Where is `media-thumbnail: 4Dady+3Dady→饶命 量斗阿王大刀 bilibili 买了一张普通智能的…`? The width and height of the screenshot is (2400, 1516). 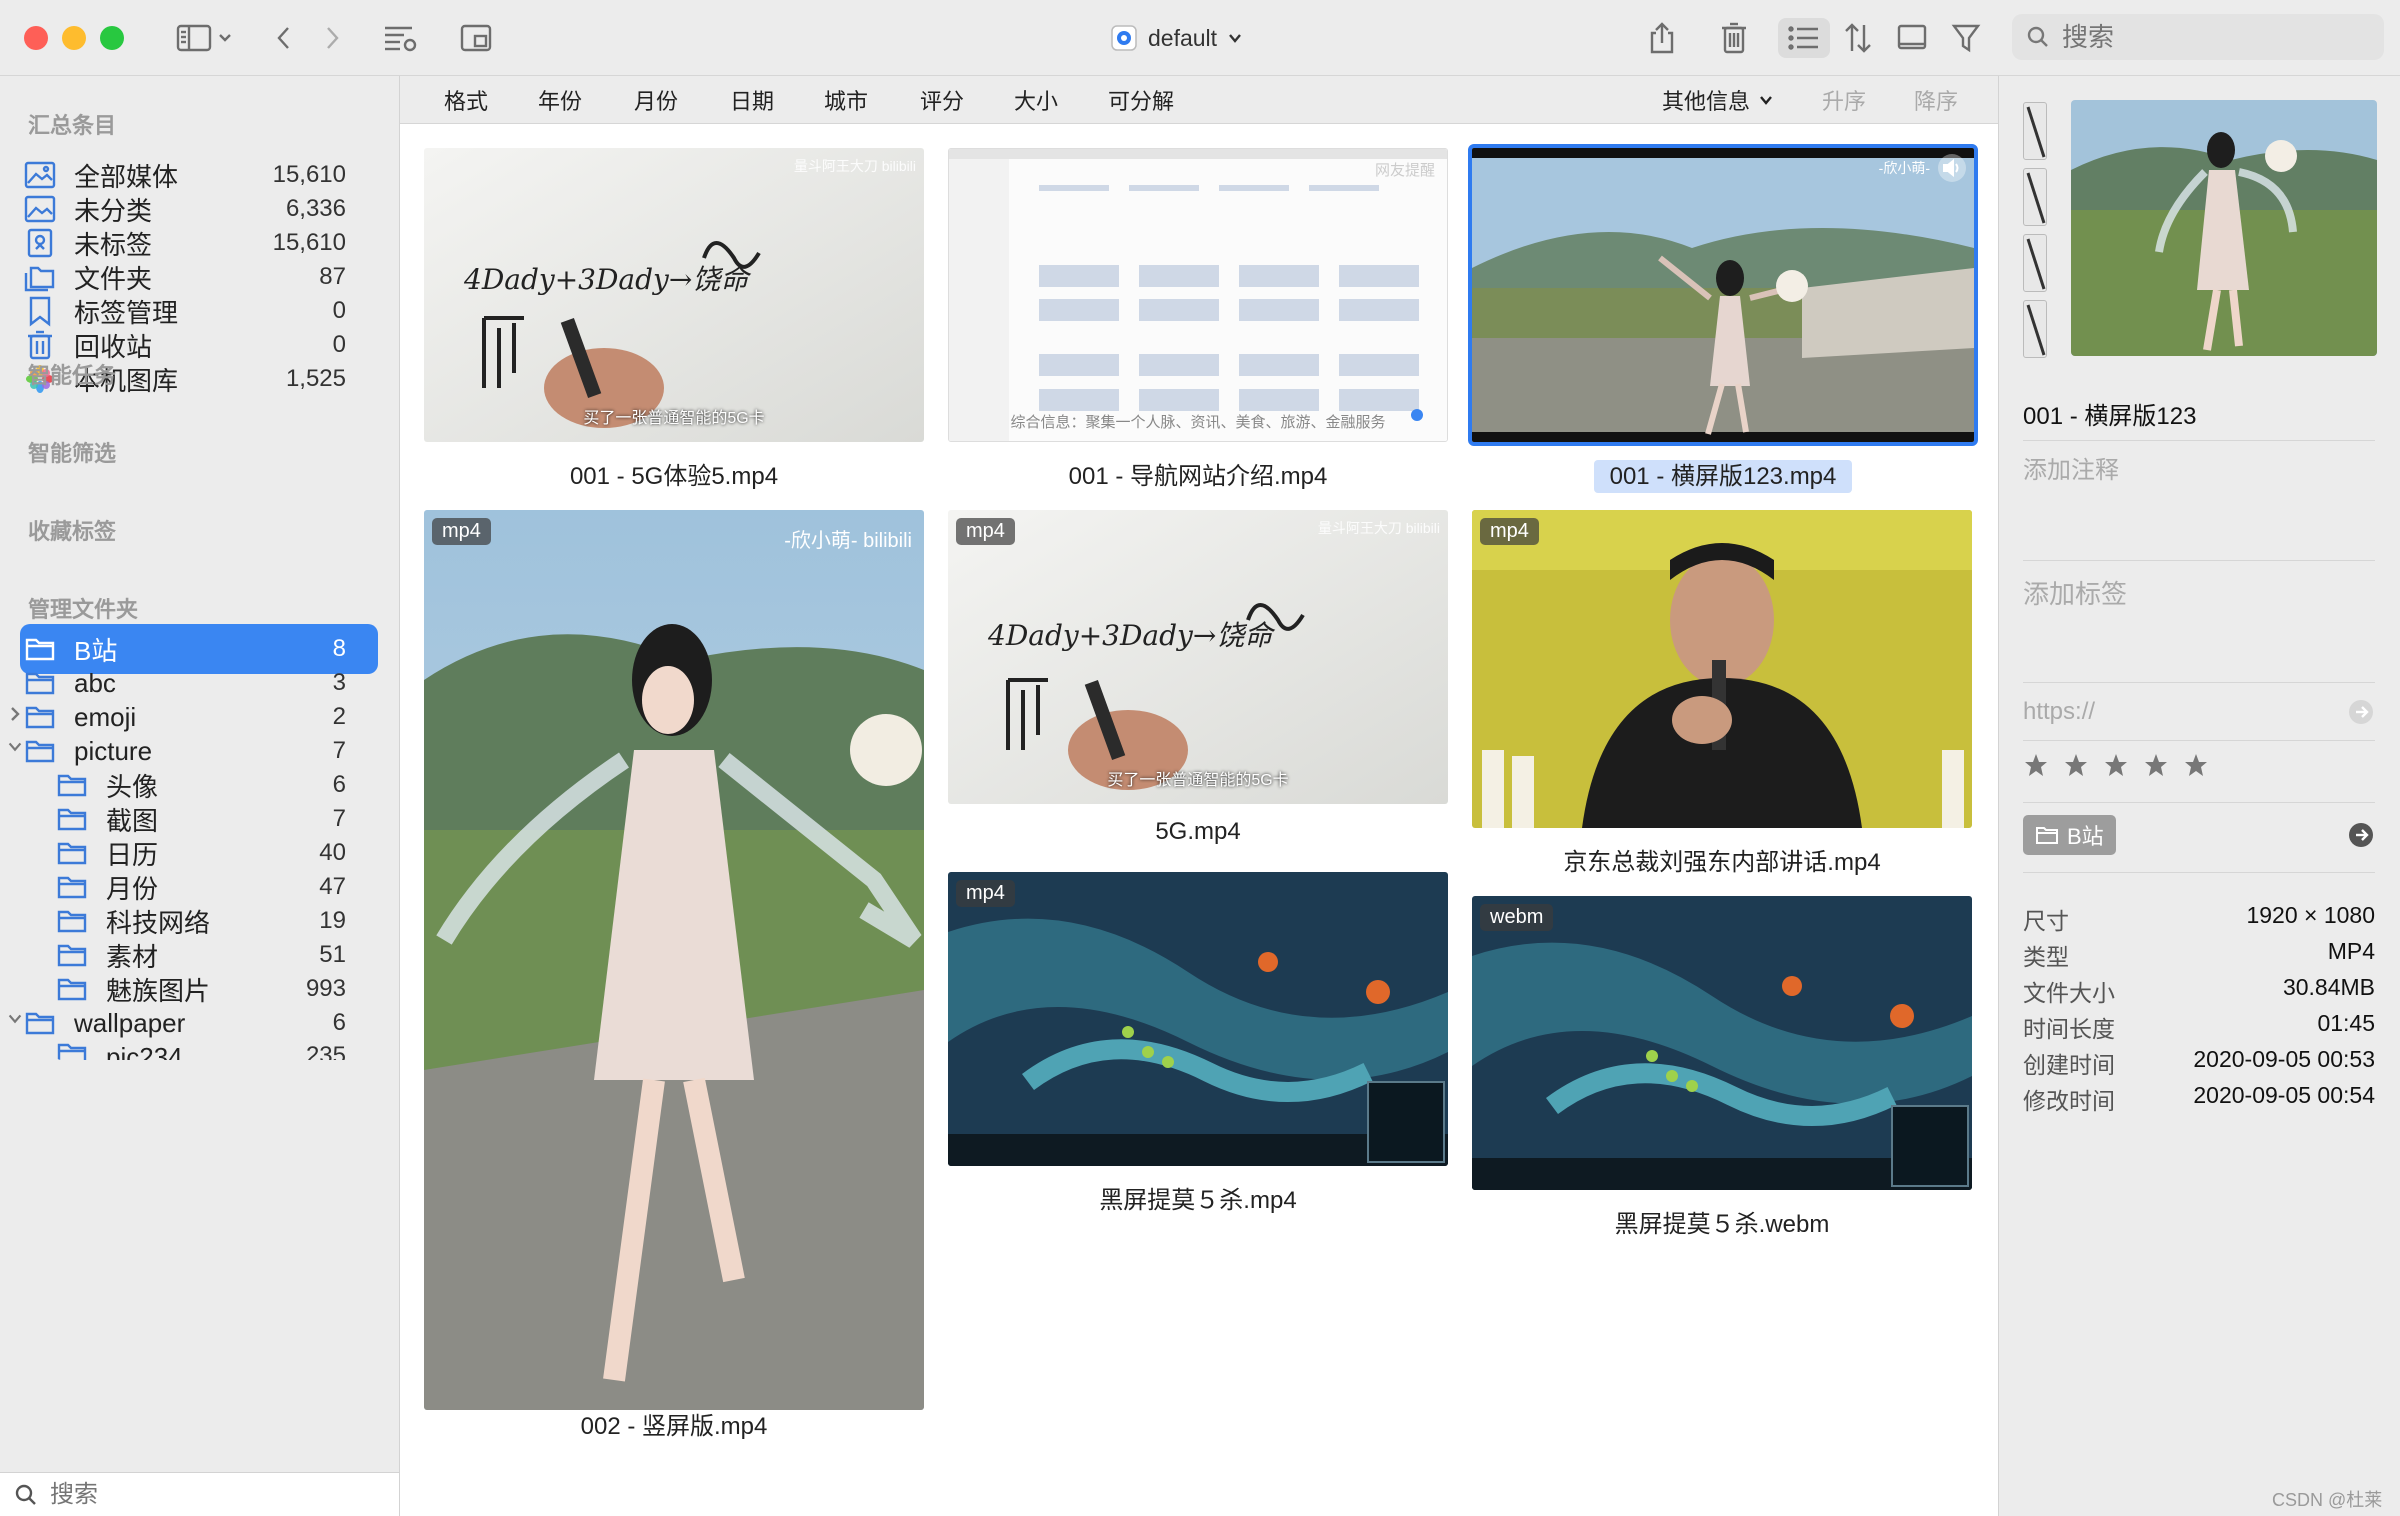 media-thumbnail: 4Dady+3Dady→饶命 量斗阿王大刀 bilibili 买了一张普通智能的… is located at coordinates (674, 295).